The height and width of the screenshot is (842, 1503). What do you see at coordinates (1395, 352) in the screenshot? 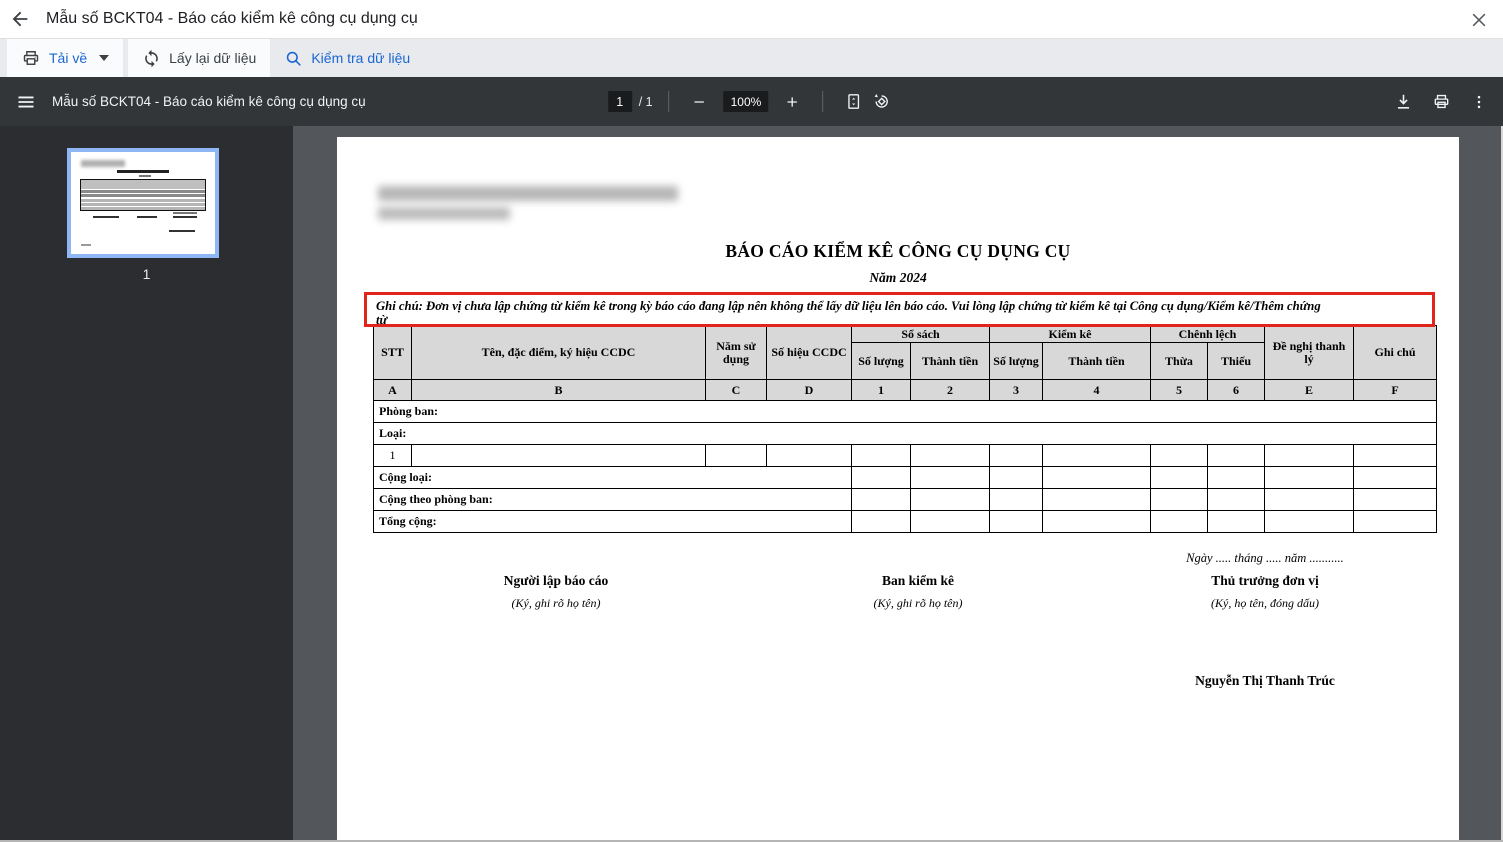
I see `header-note: Ghi chú` at bounding box center [1395, 352].